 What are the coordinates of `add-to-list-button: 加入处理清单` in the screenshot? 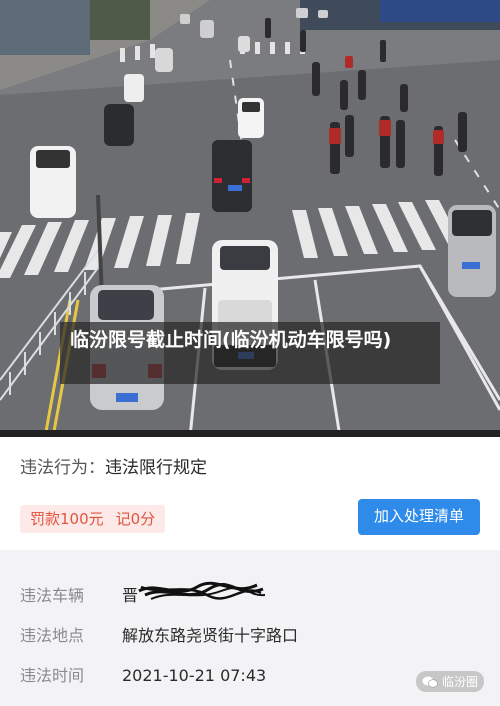 It's located at (419, 517).